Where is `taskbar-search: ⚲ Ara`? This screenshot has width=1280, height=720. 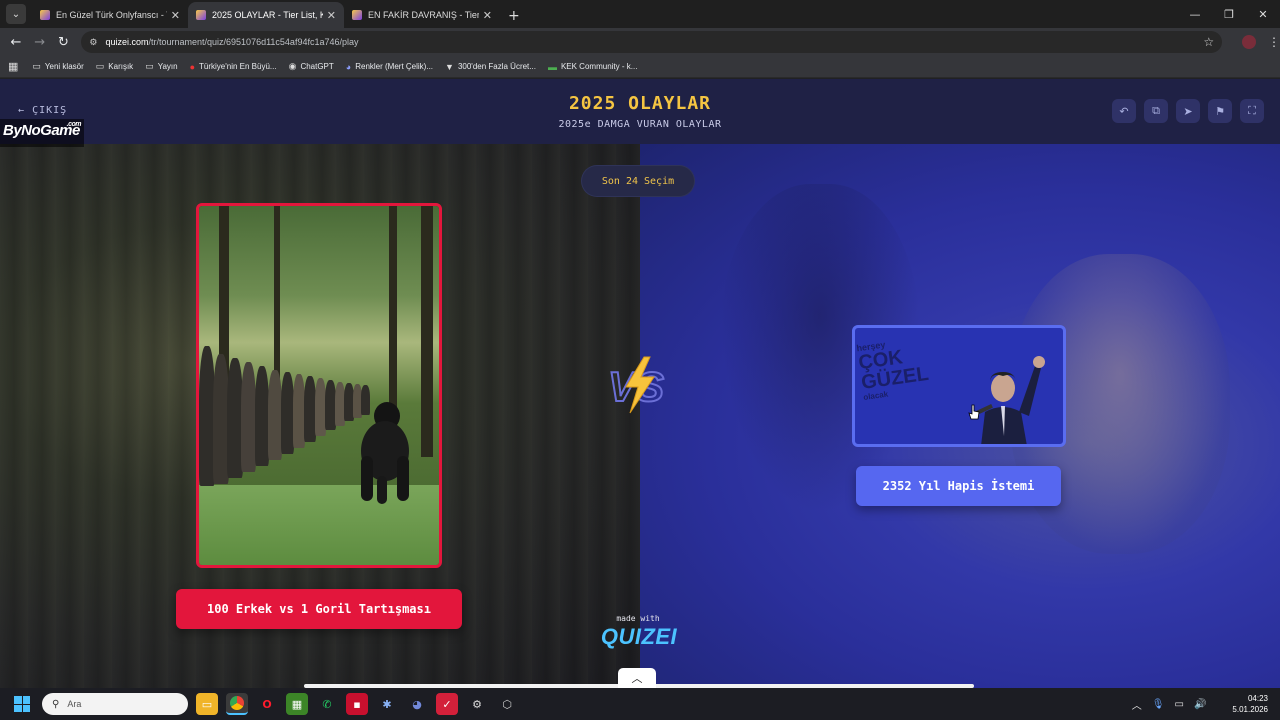 taskbar-search: ⚲ Ara is located at coordinates (115, 704).